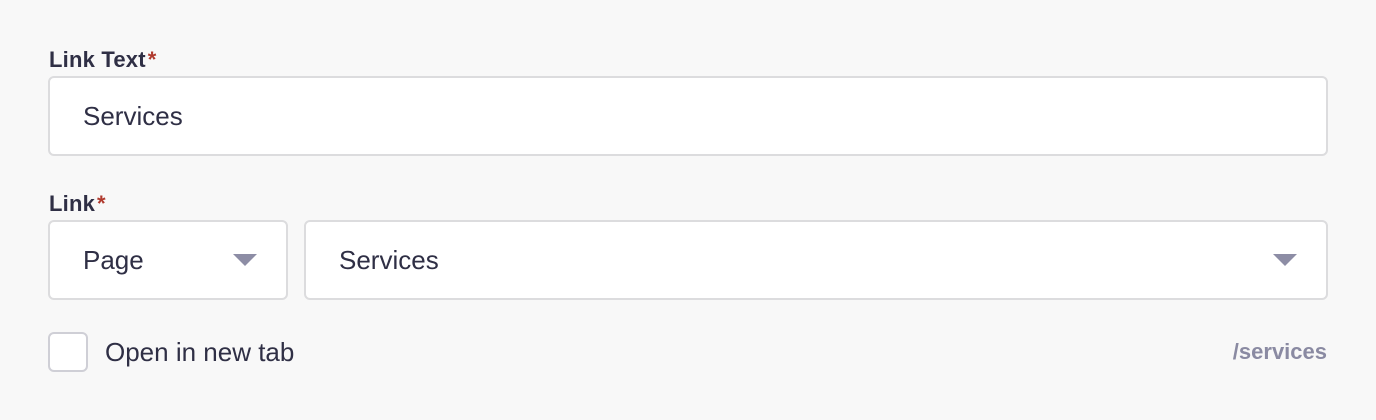 The width and height of the screenshot is (1376, 420). Describe the element at coordinates (168, 260) in the screenshot. I see `link-type-select: Page` at that location.